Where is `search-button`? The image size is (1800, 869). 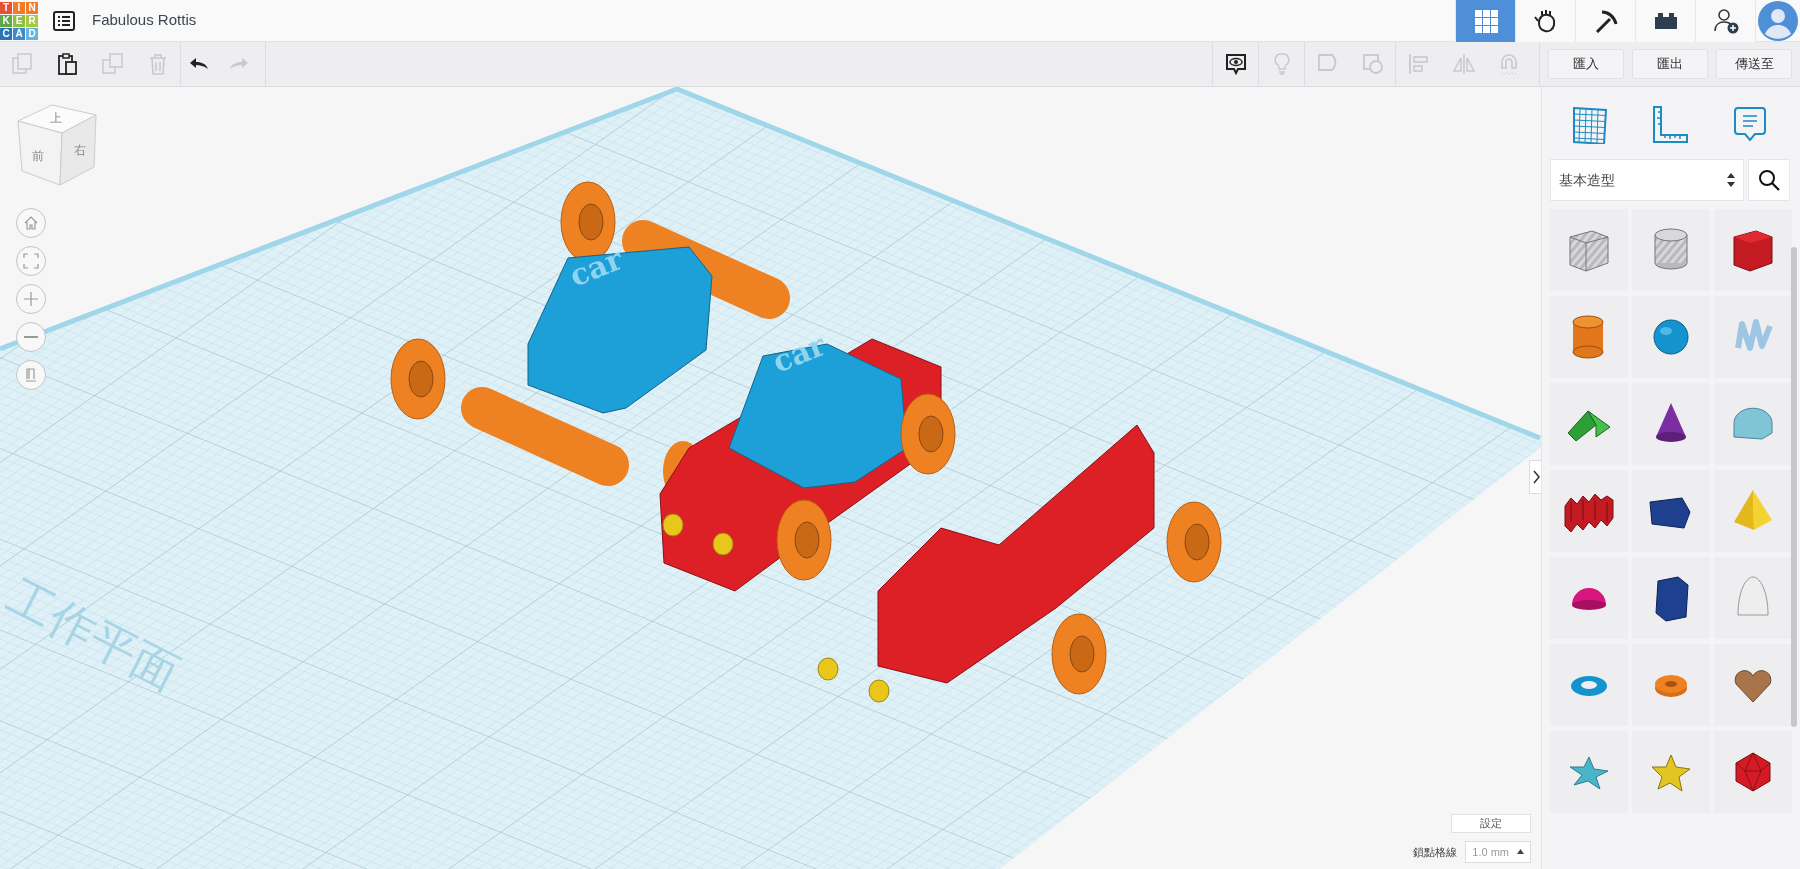
search-button is located at coordinates (1769, 180).